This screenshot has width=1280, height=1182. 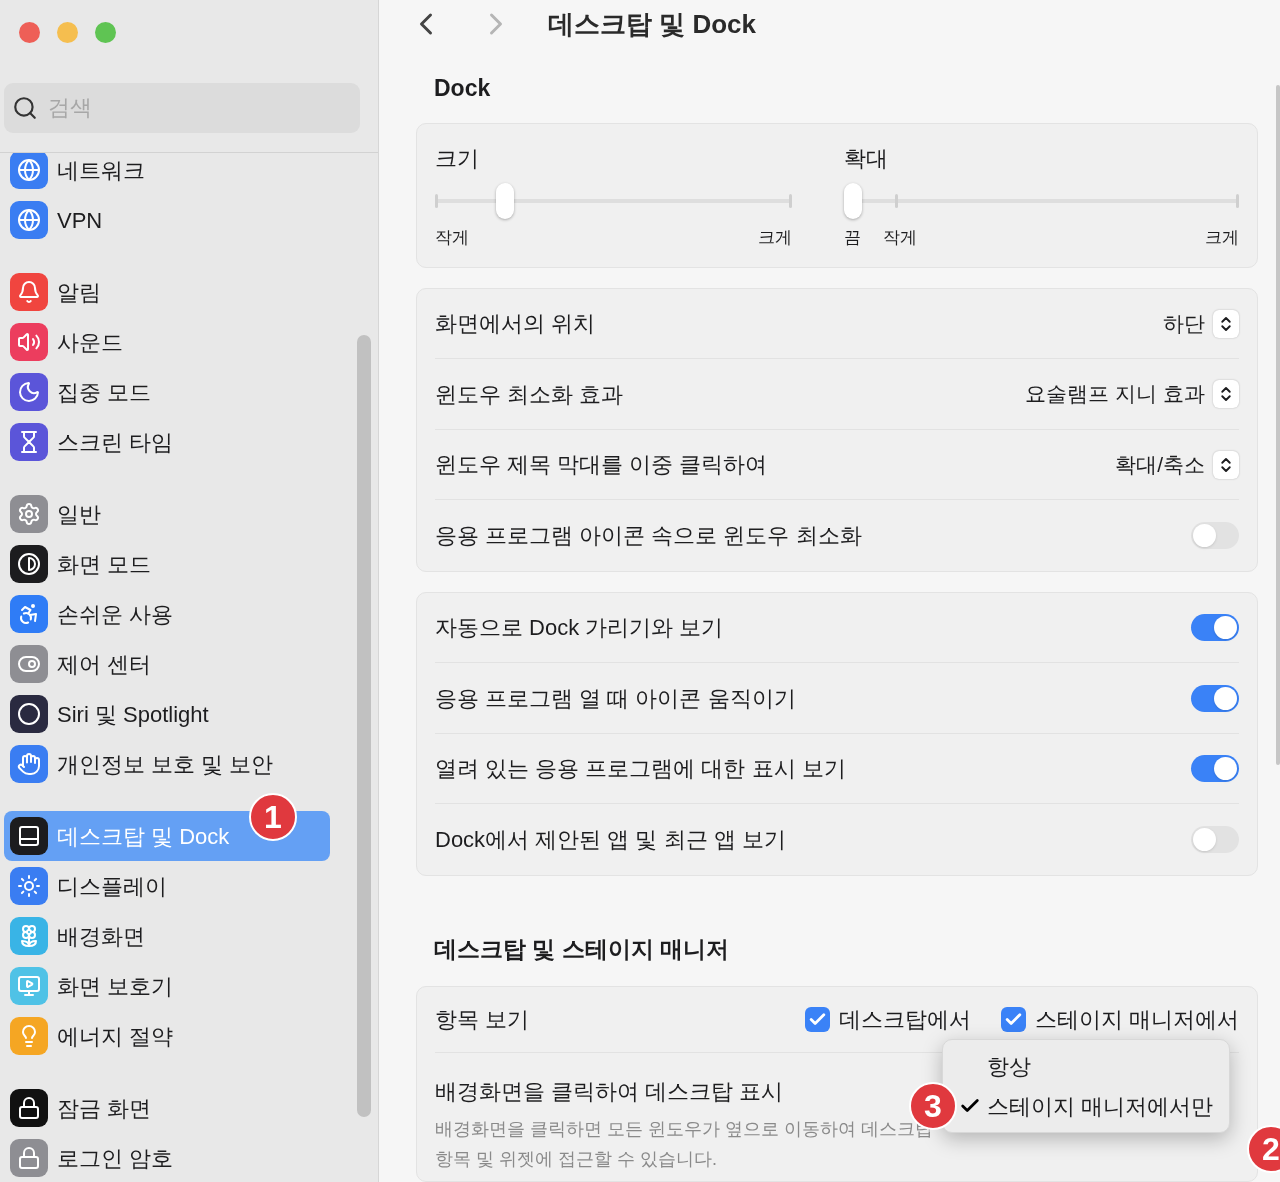 I want to click on setting-label: 항목 보기, so click(x=482, y=1020).